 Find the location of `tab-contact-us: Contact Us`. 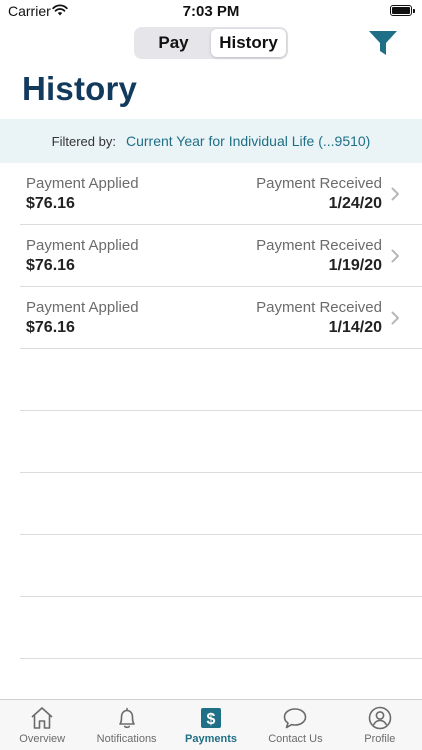

tab-contact-us: Contact Us is located at coordinates (295, 725).